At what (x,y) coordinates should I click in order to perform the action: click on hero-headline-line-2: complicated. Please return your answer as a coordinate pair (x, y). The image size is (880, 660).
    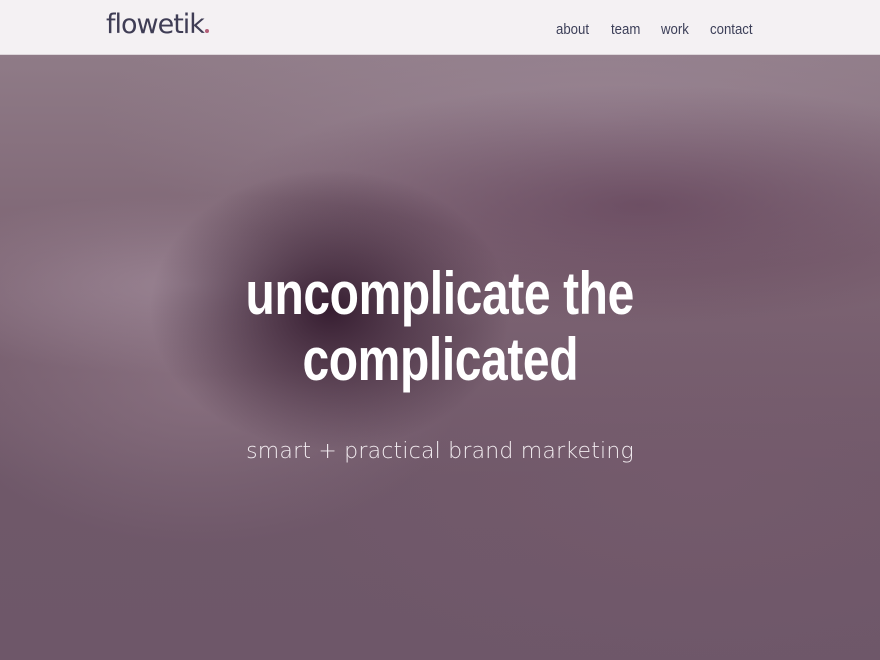
    Looking at the image, I should click on (440, 359).